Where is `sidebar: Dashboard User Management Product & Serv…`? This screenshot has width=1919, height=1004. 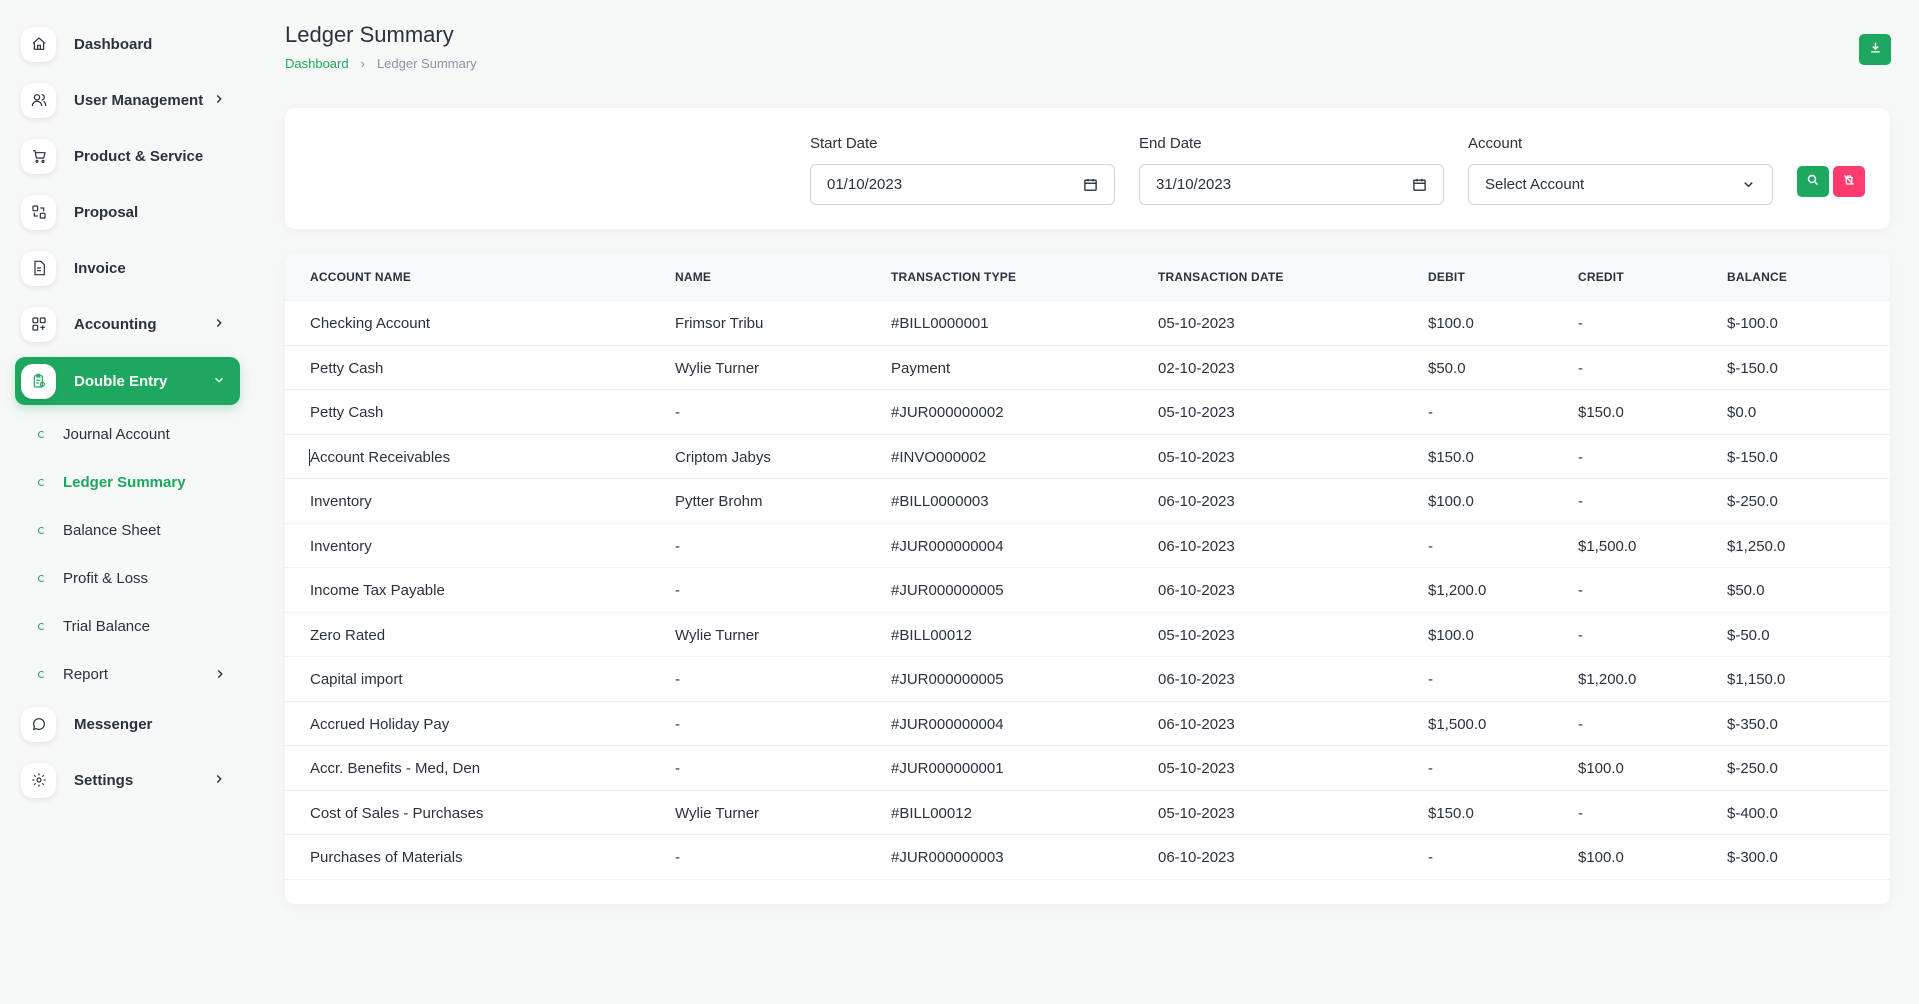 sidebar: Dashboard User Management Product & Serv… is located at coordinates (128, 502).